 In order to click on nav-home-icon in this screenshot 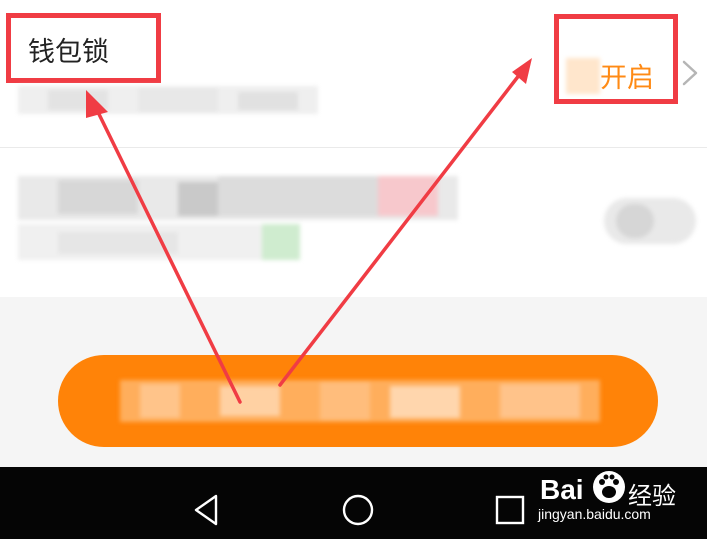, I will do `click(358, 510)`.